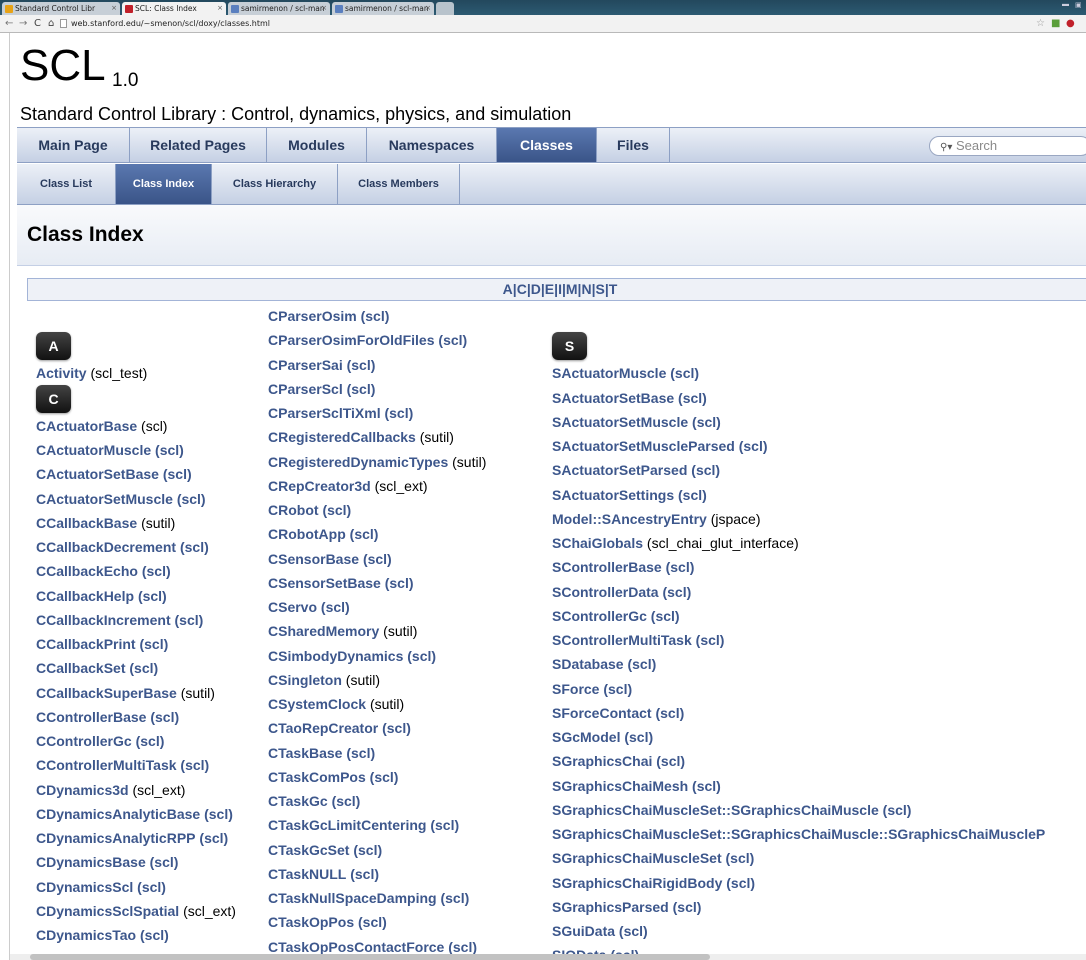 This screenshot has width=1086, height=960. What do you see at coordinates (620, 422) in the screenshot?
I see `class-link: SActuatorSetMuscle` at bounding box center [620, 422].